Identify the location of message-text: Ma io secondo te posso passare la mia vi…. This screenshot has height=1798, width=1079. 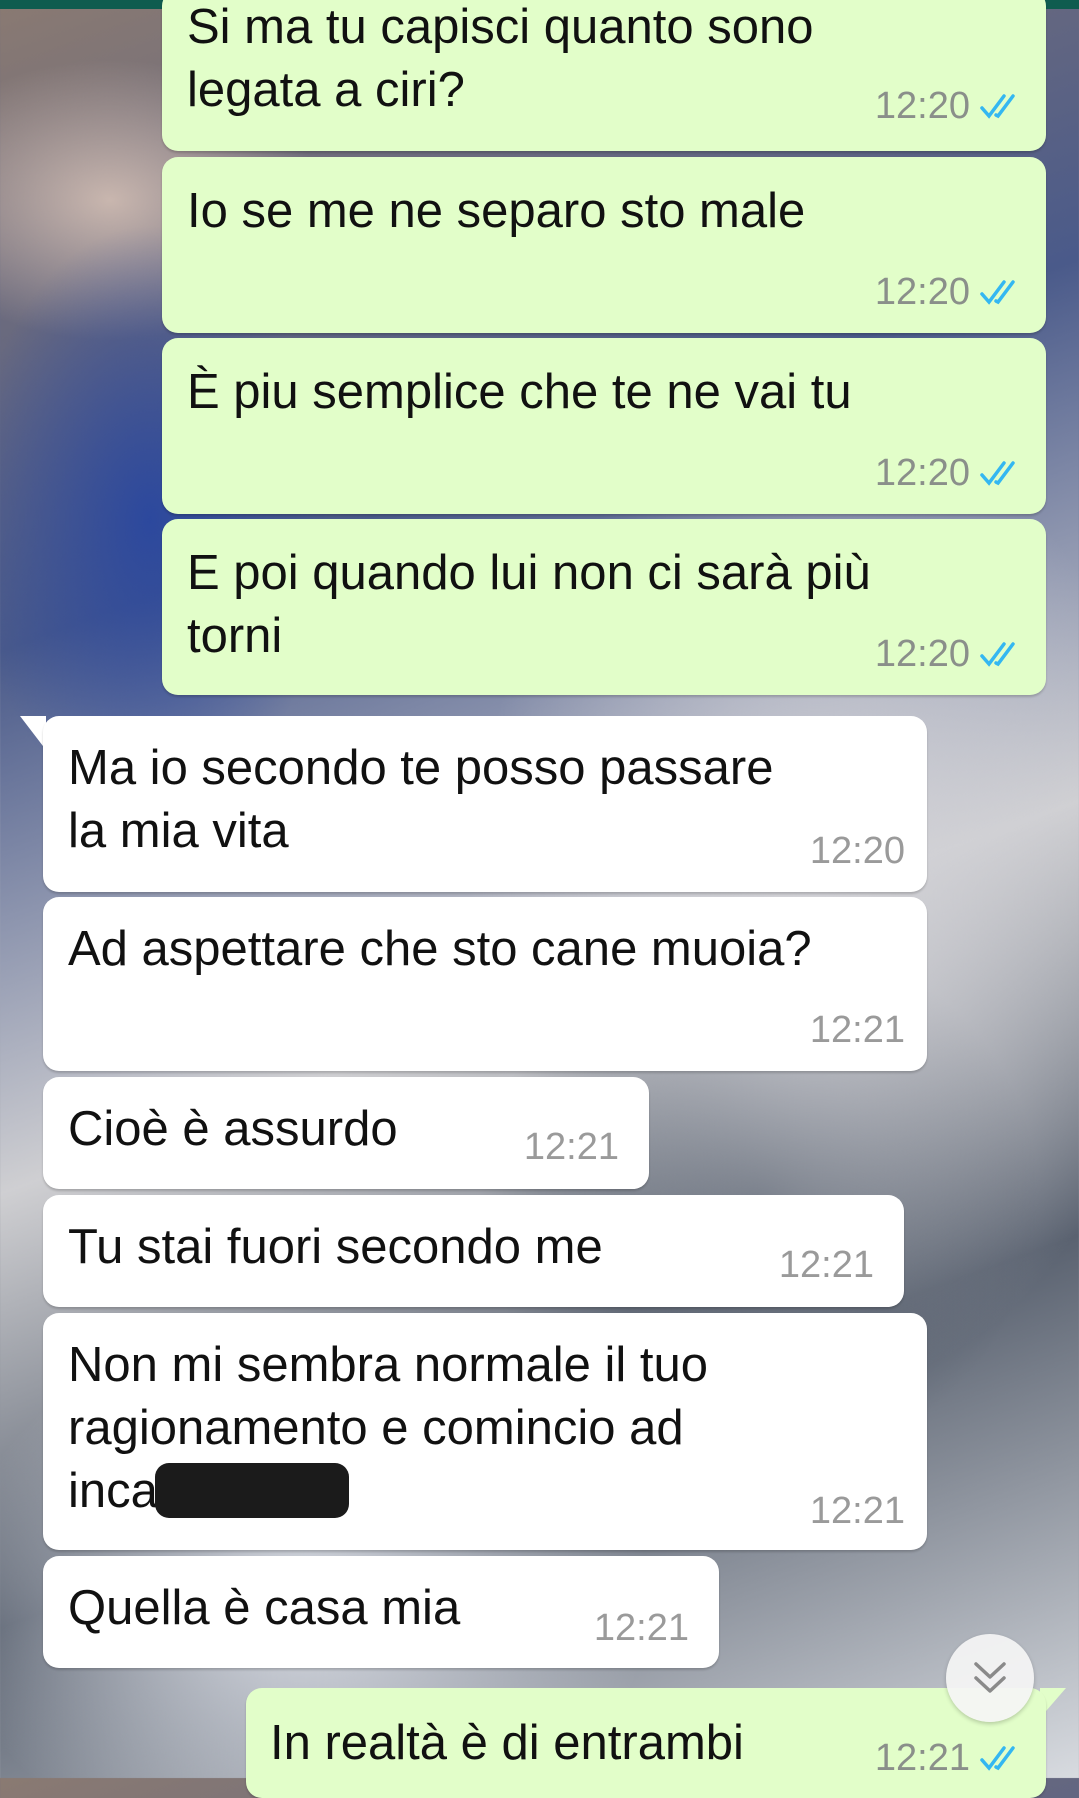
(421, 799).